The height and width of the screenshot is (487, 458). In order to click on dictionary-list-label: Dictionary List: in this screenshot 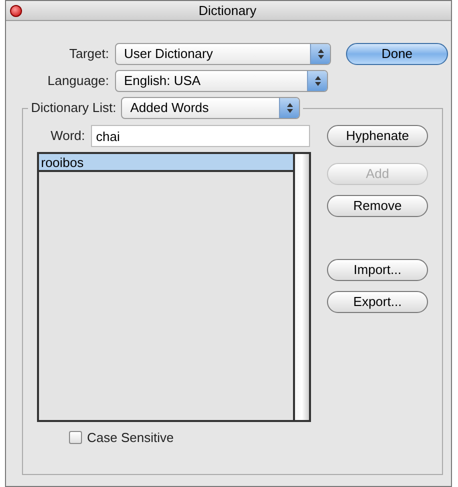, I will do `click(73, 108)`.